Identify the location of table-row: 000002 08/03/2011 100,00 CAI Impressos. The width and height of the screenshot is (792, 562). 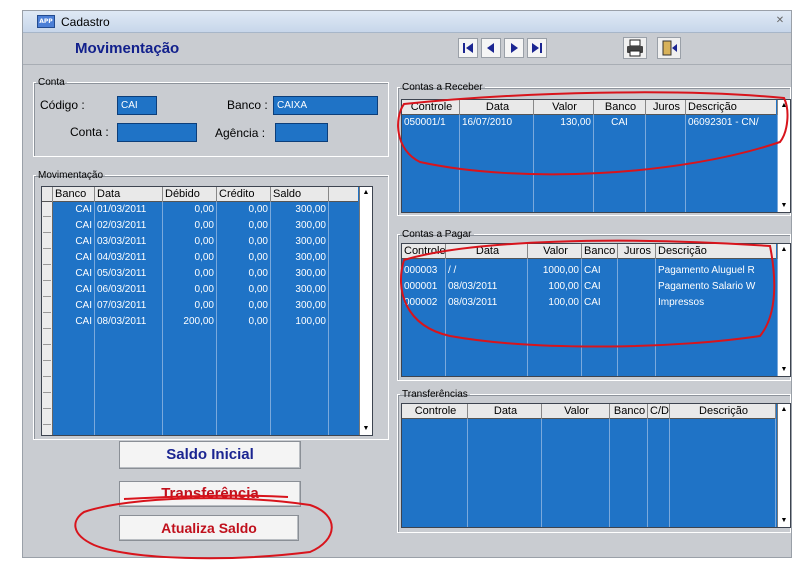
(589, 303).